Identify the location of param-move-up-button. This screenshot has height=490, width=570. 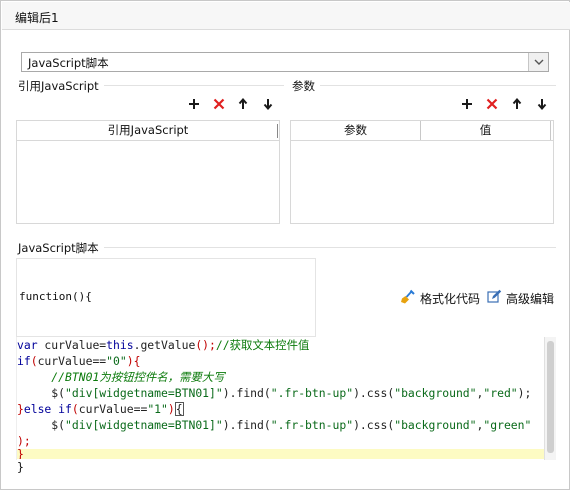
(517, 105).